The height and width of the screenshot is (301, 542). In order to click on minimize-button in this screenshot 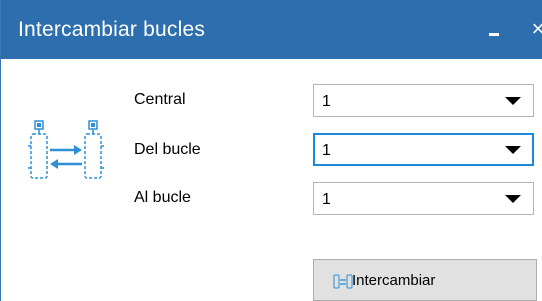, I will do `click(494, 29)`.